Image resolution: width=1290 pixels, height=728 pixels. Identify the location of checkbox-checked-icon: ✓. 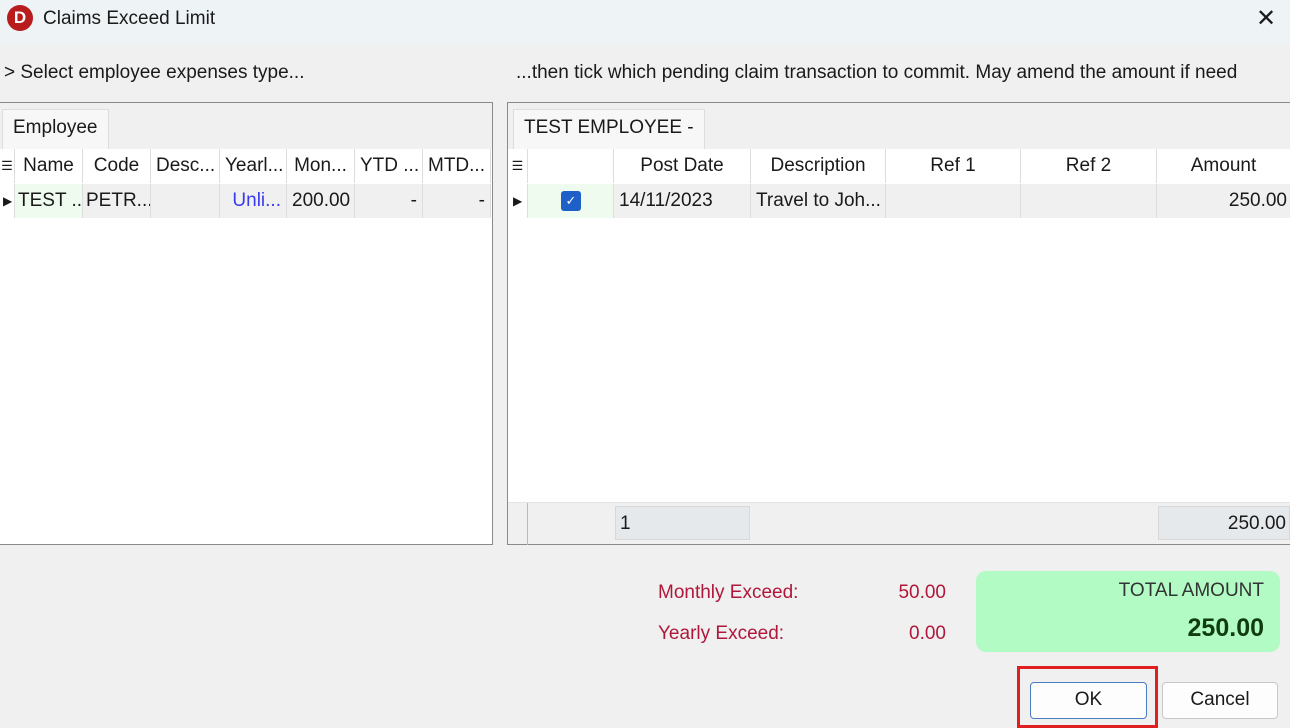
(571, 201).